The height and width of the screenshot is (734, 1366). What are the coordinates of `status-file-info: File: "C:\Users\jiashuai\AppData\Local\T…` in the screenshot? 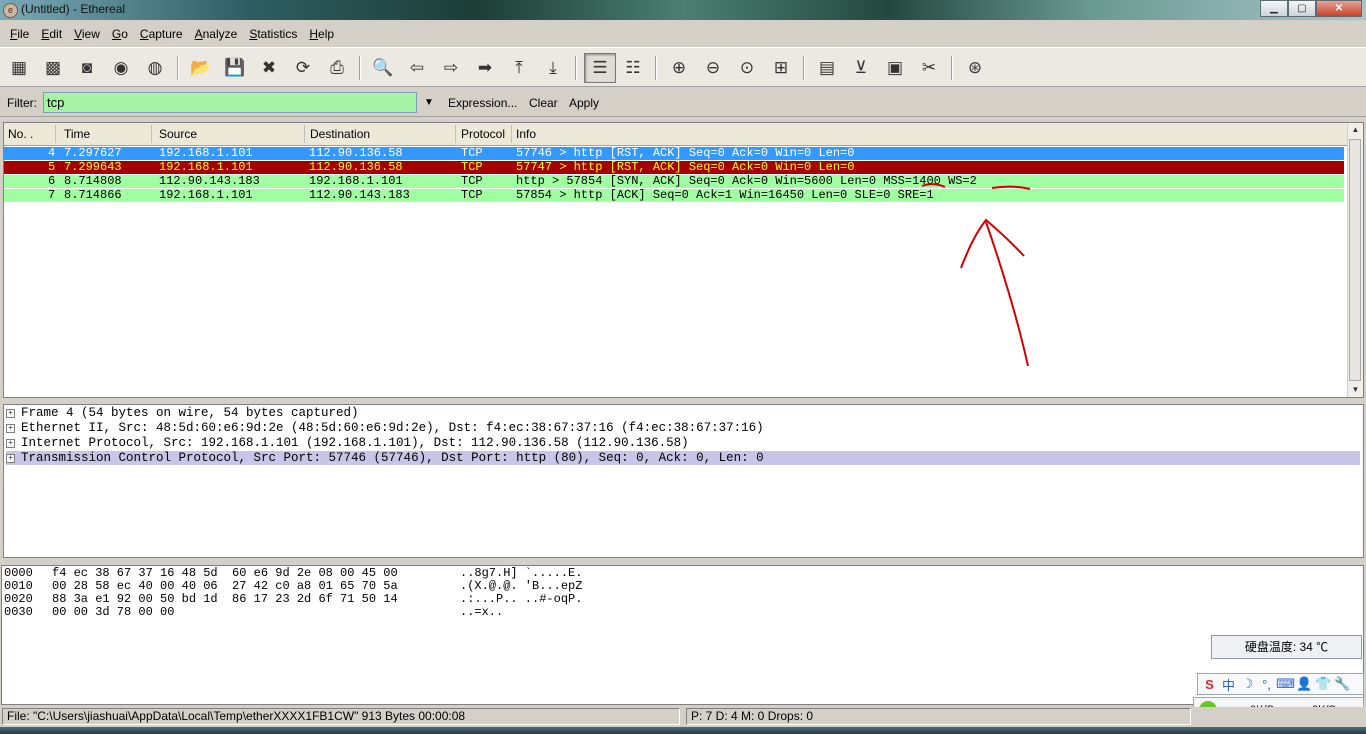 It's located at (341, 716).